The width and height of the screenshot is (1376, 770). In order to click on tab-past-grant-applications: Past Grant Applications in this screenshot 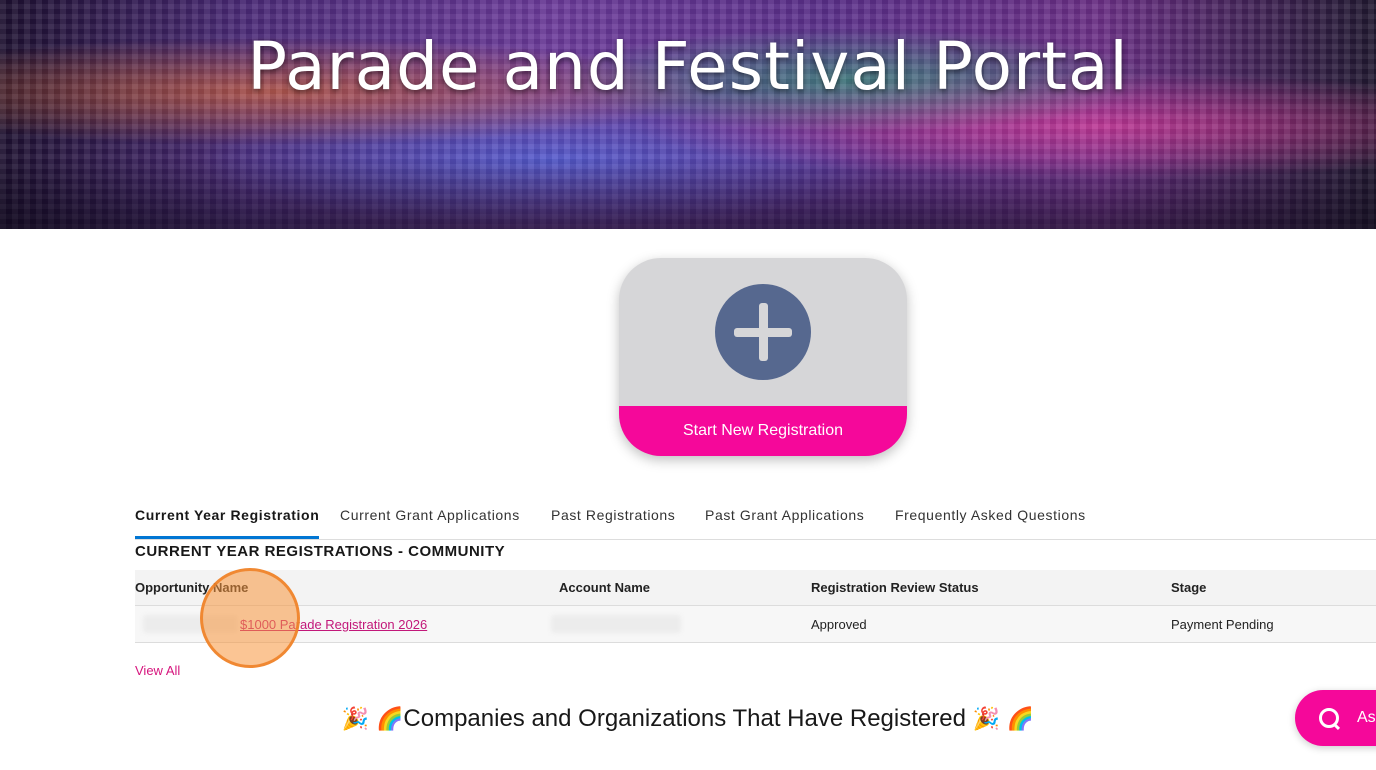, I will do `click(784, 522)`.